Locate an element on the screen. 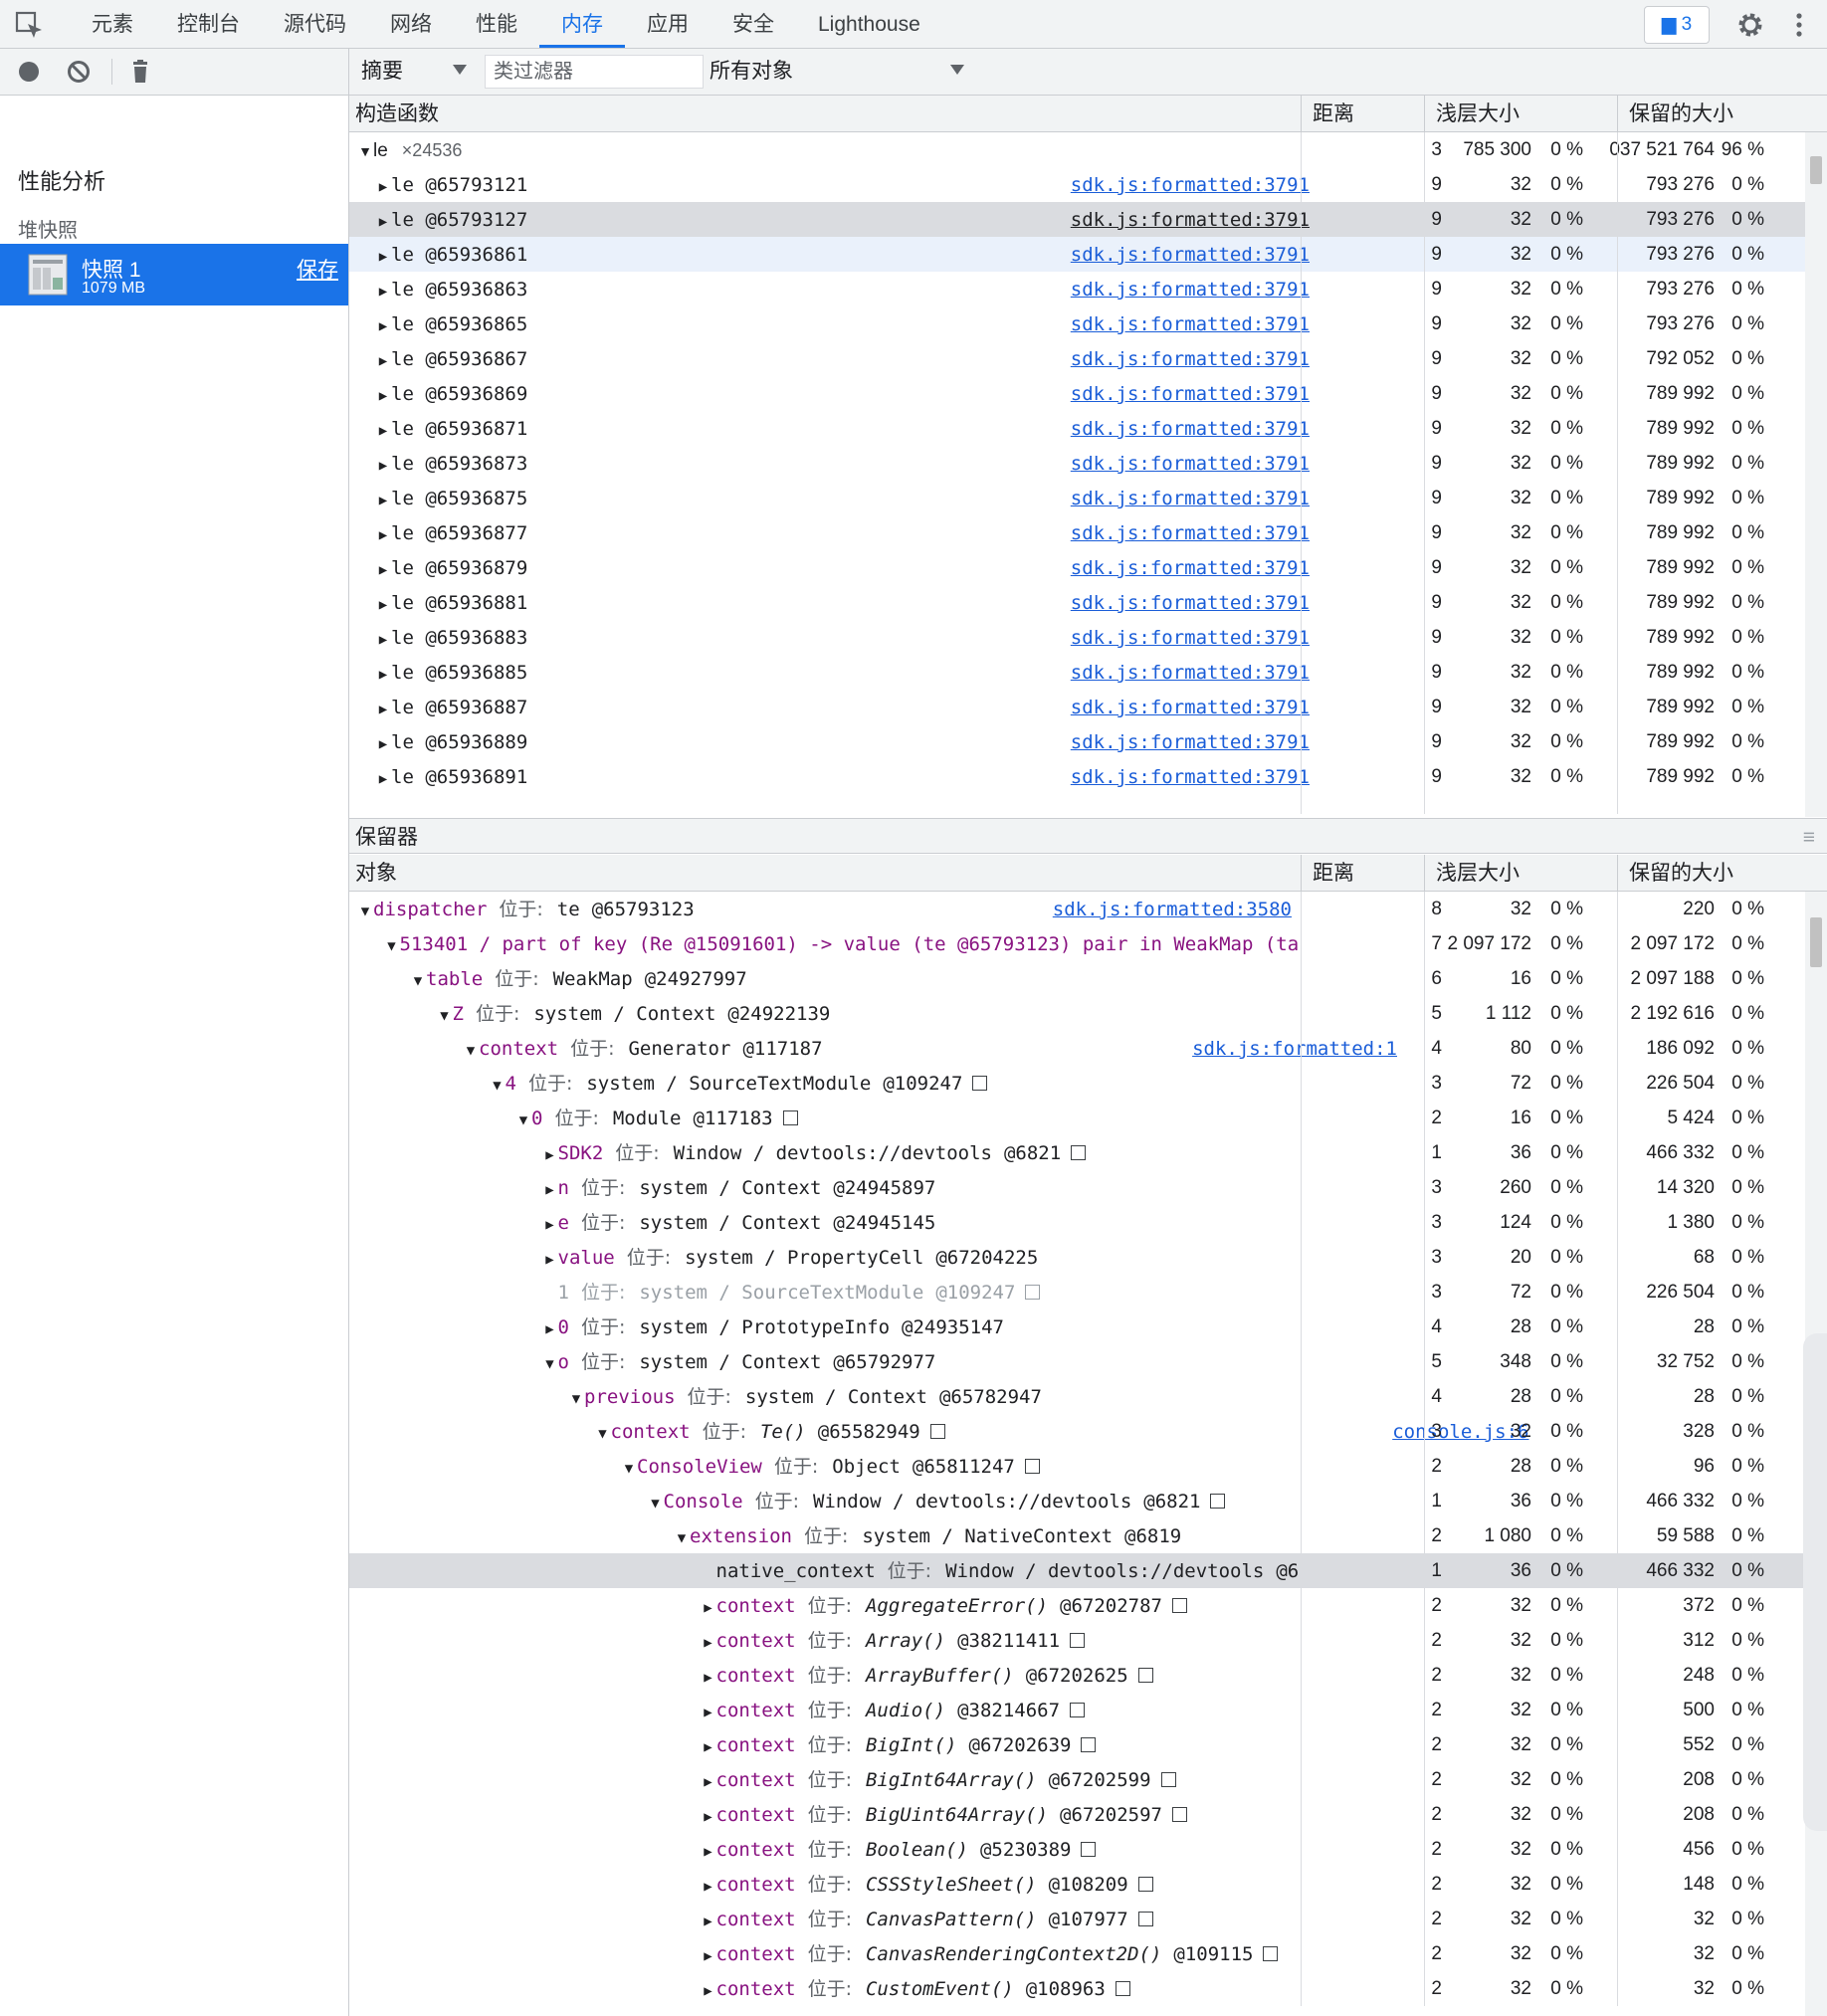 The height and width of the screenshot is (2016, 1827). table-row-partial is located at coordinates (1088, 804).